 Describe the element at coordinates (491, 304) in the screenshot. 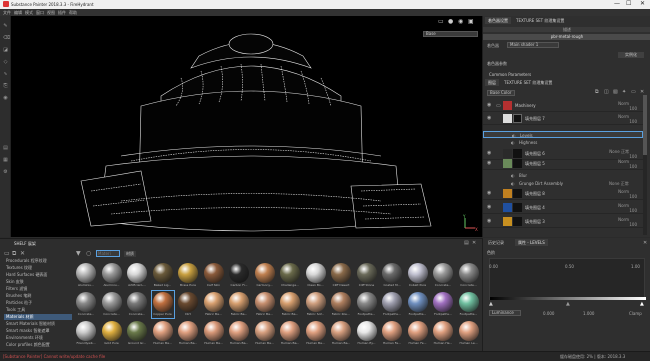

I see `black-point-handle: ▲` at that location.